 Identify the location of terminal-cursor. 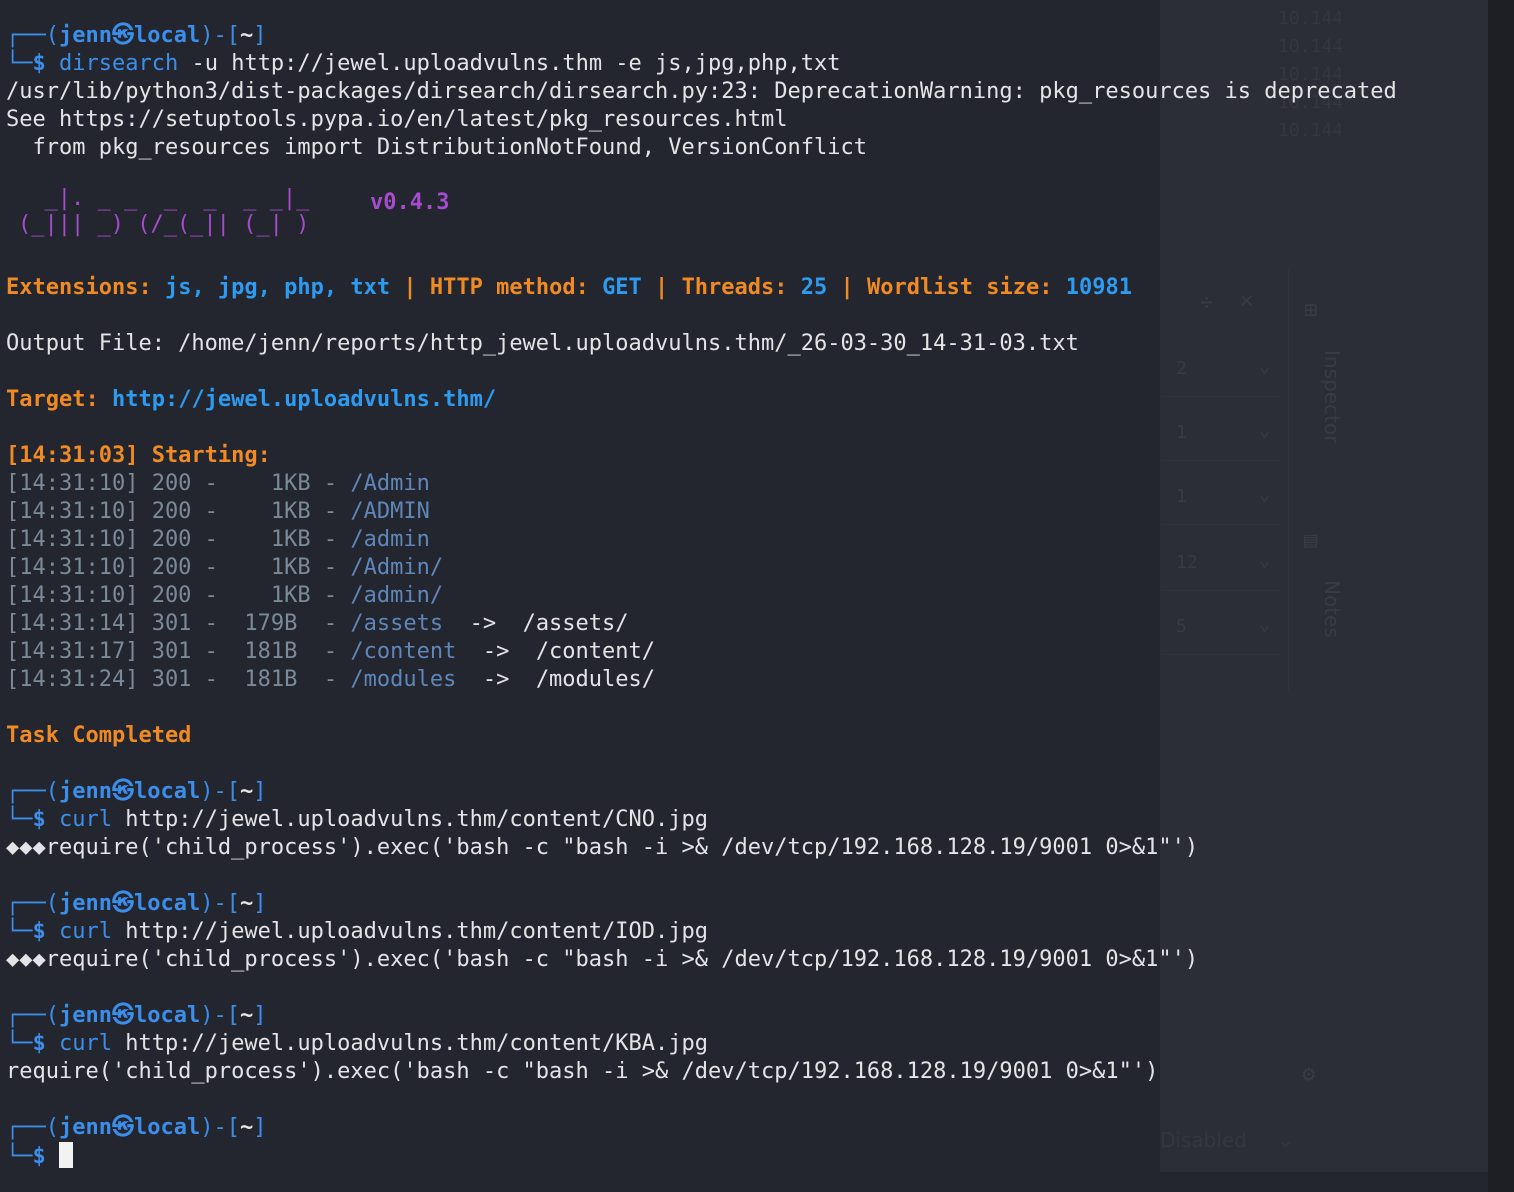
(66, 1155).